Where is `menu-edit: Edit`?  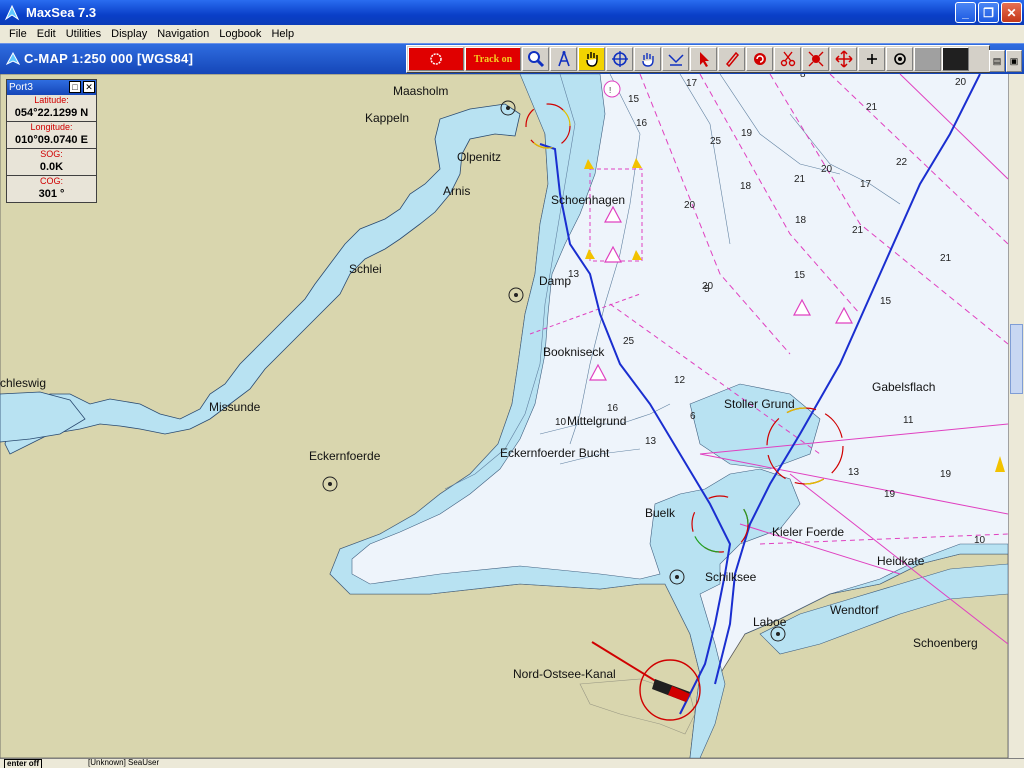
menu-edit: Edit is located at coordinates (46, 34).